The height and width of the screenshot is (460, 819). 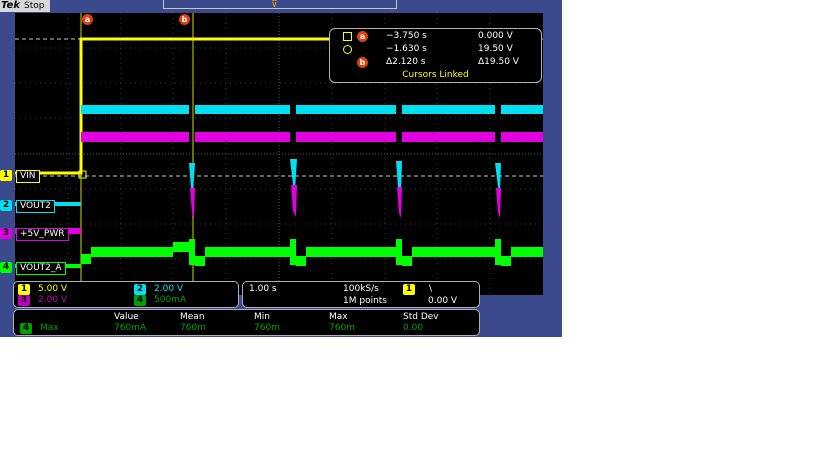 I want to click on ch3-5v-pwr-trace, so click(x=279, y=183).